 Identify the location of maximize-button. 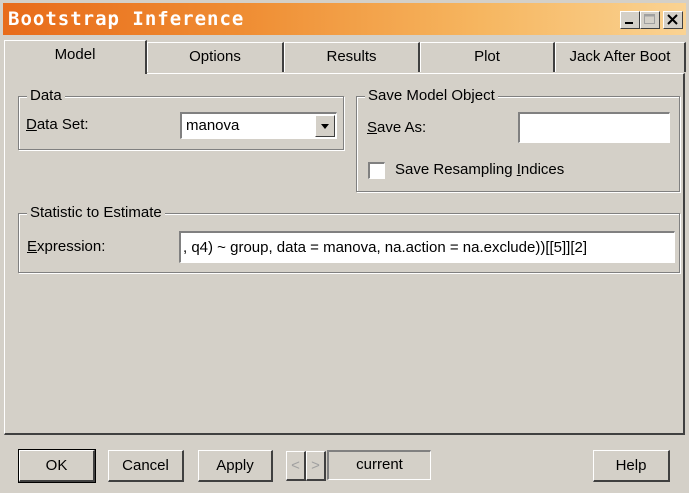
(650, 20).